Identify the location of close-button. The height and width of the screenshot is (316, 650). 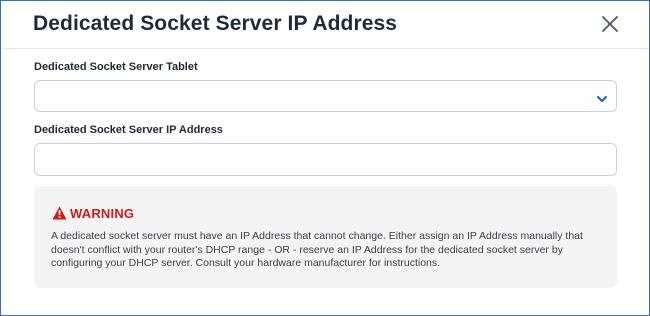
(610, 24).